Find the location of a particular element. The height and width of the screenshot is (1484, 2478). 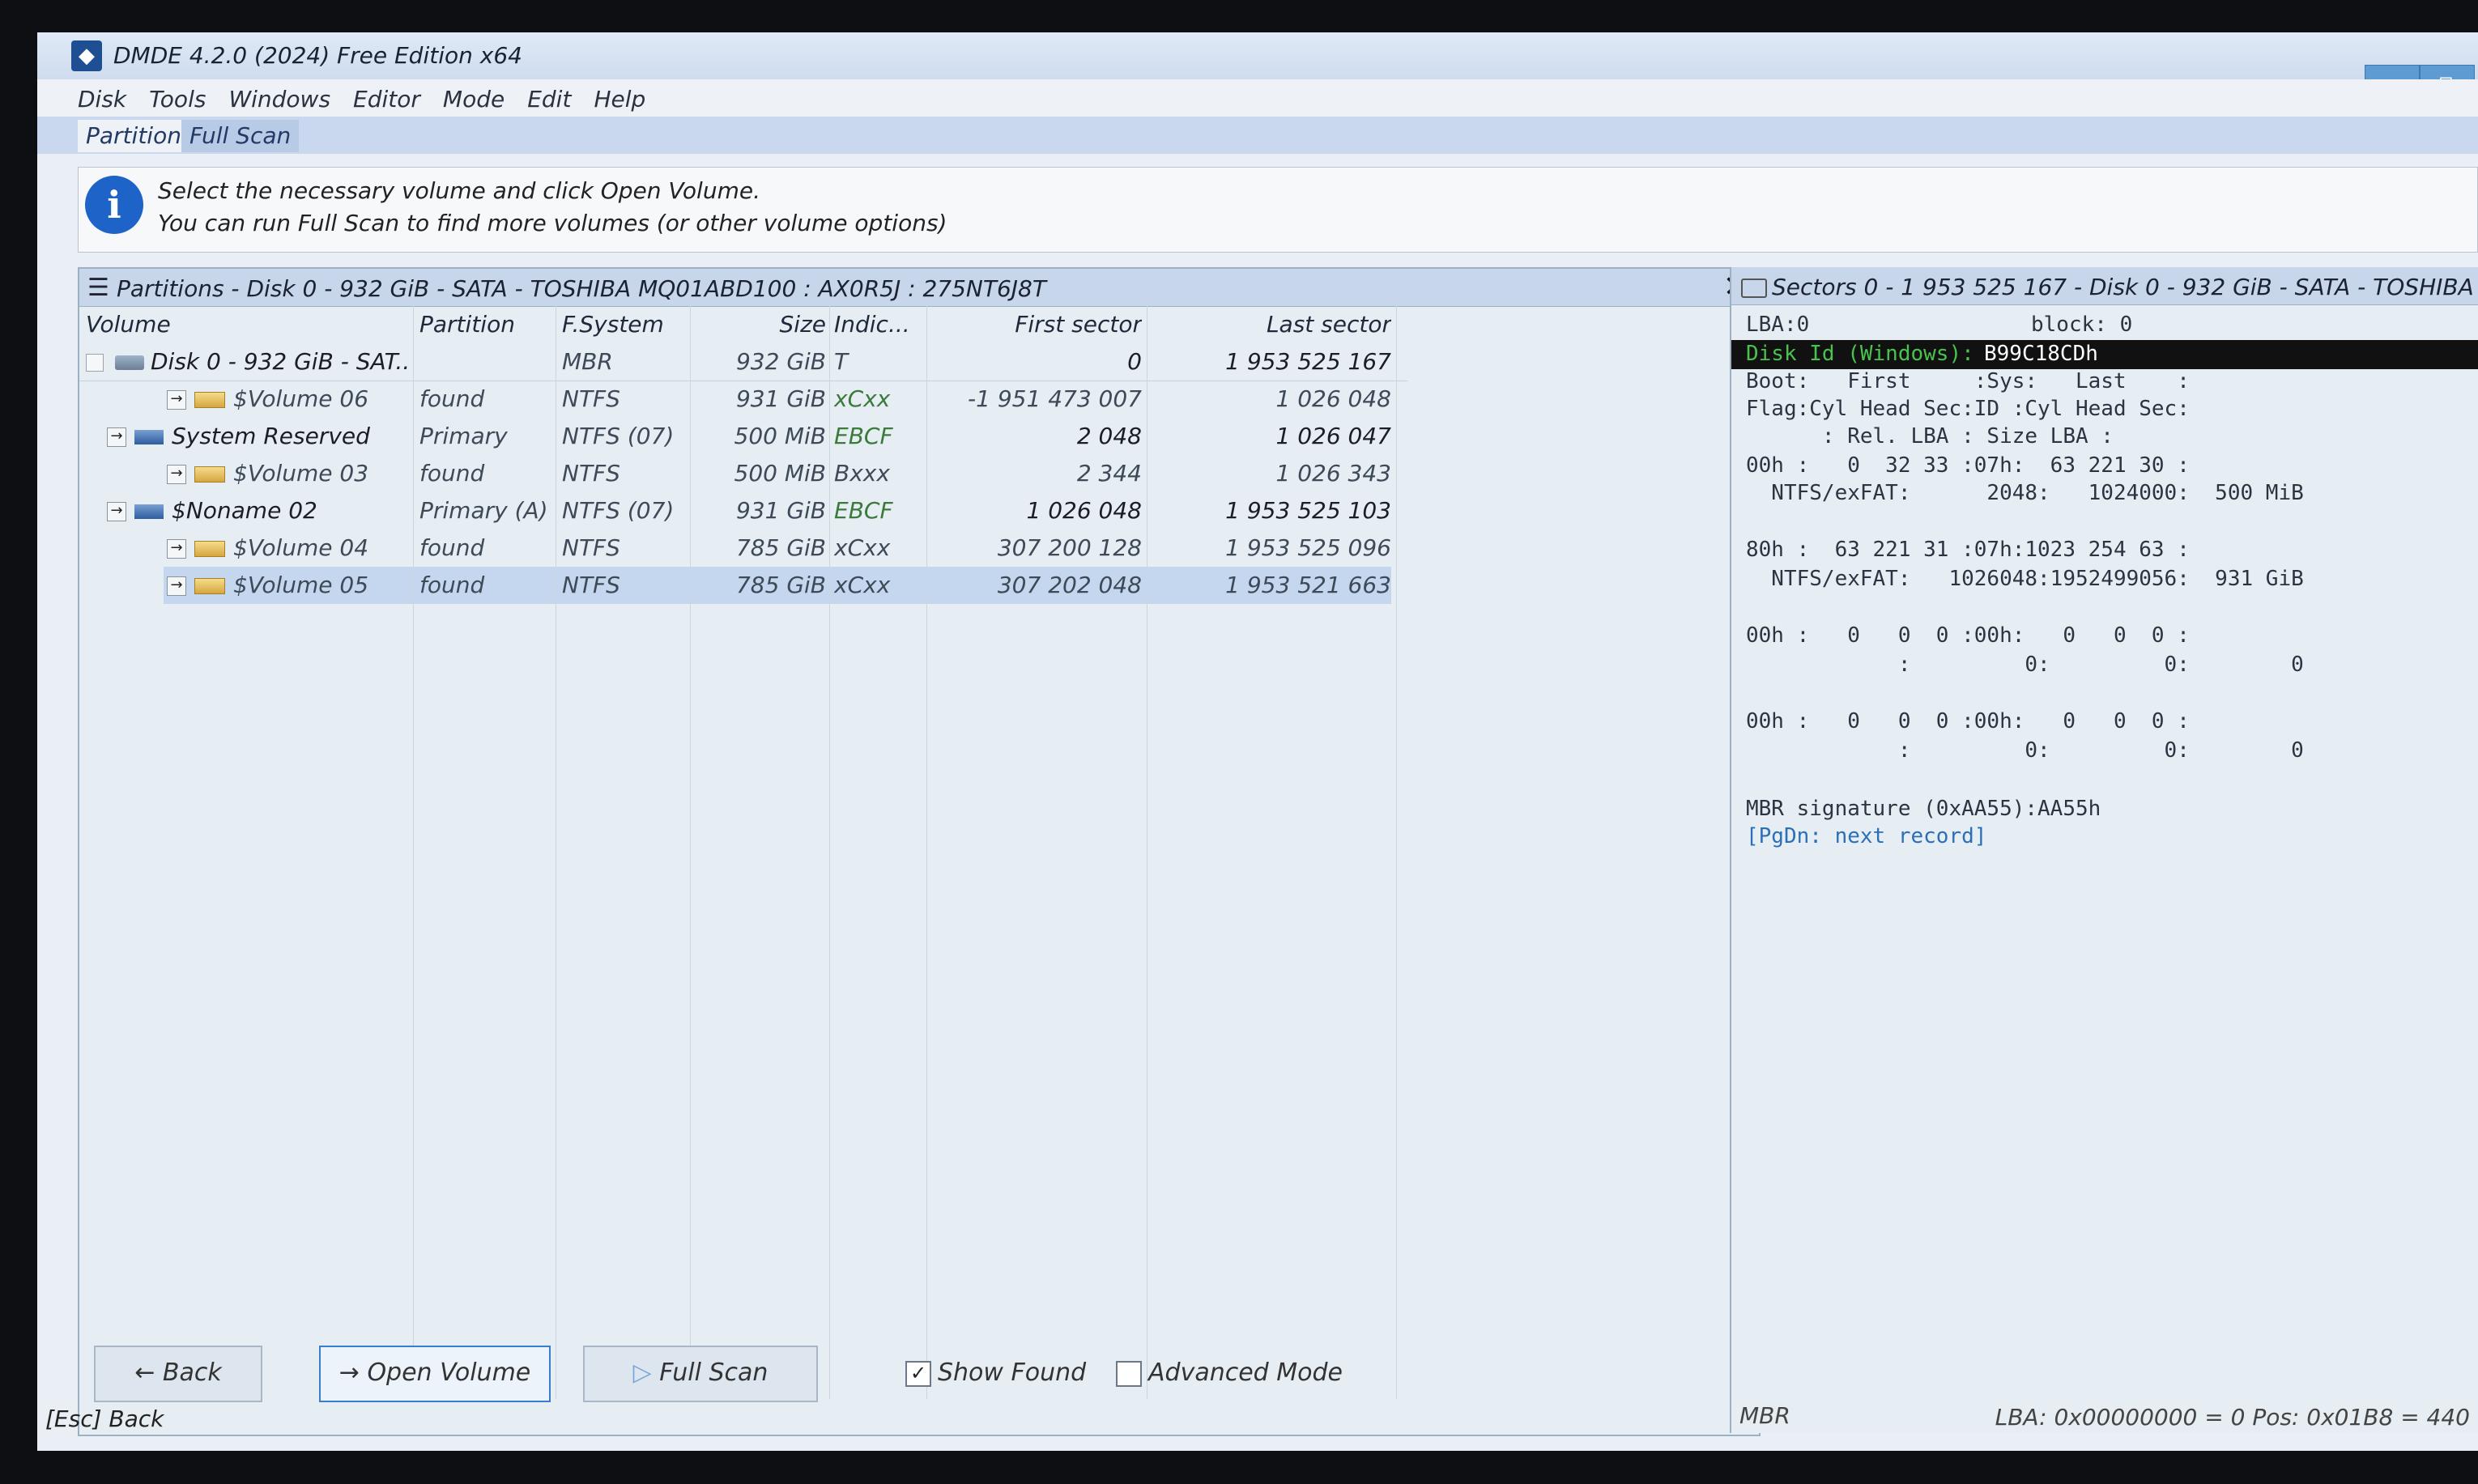

menu-help: Help is located at coordinates (619, 96).